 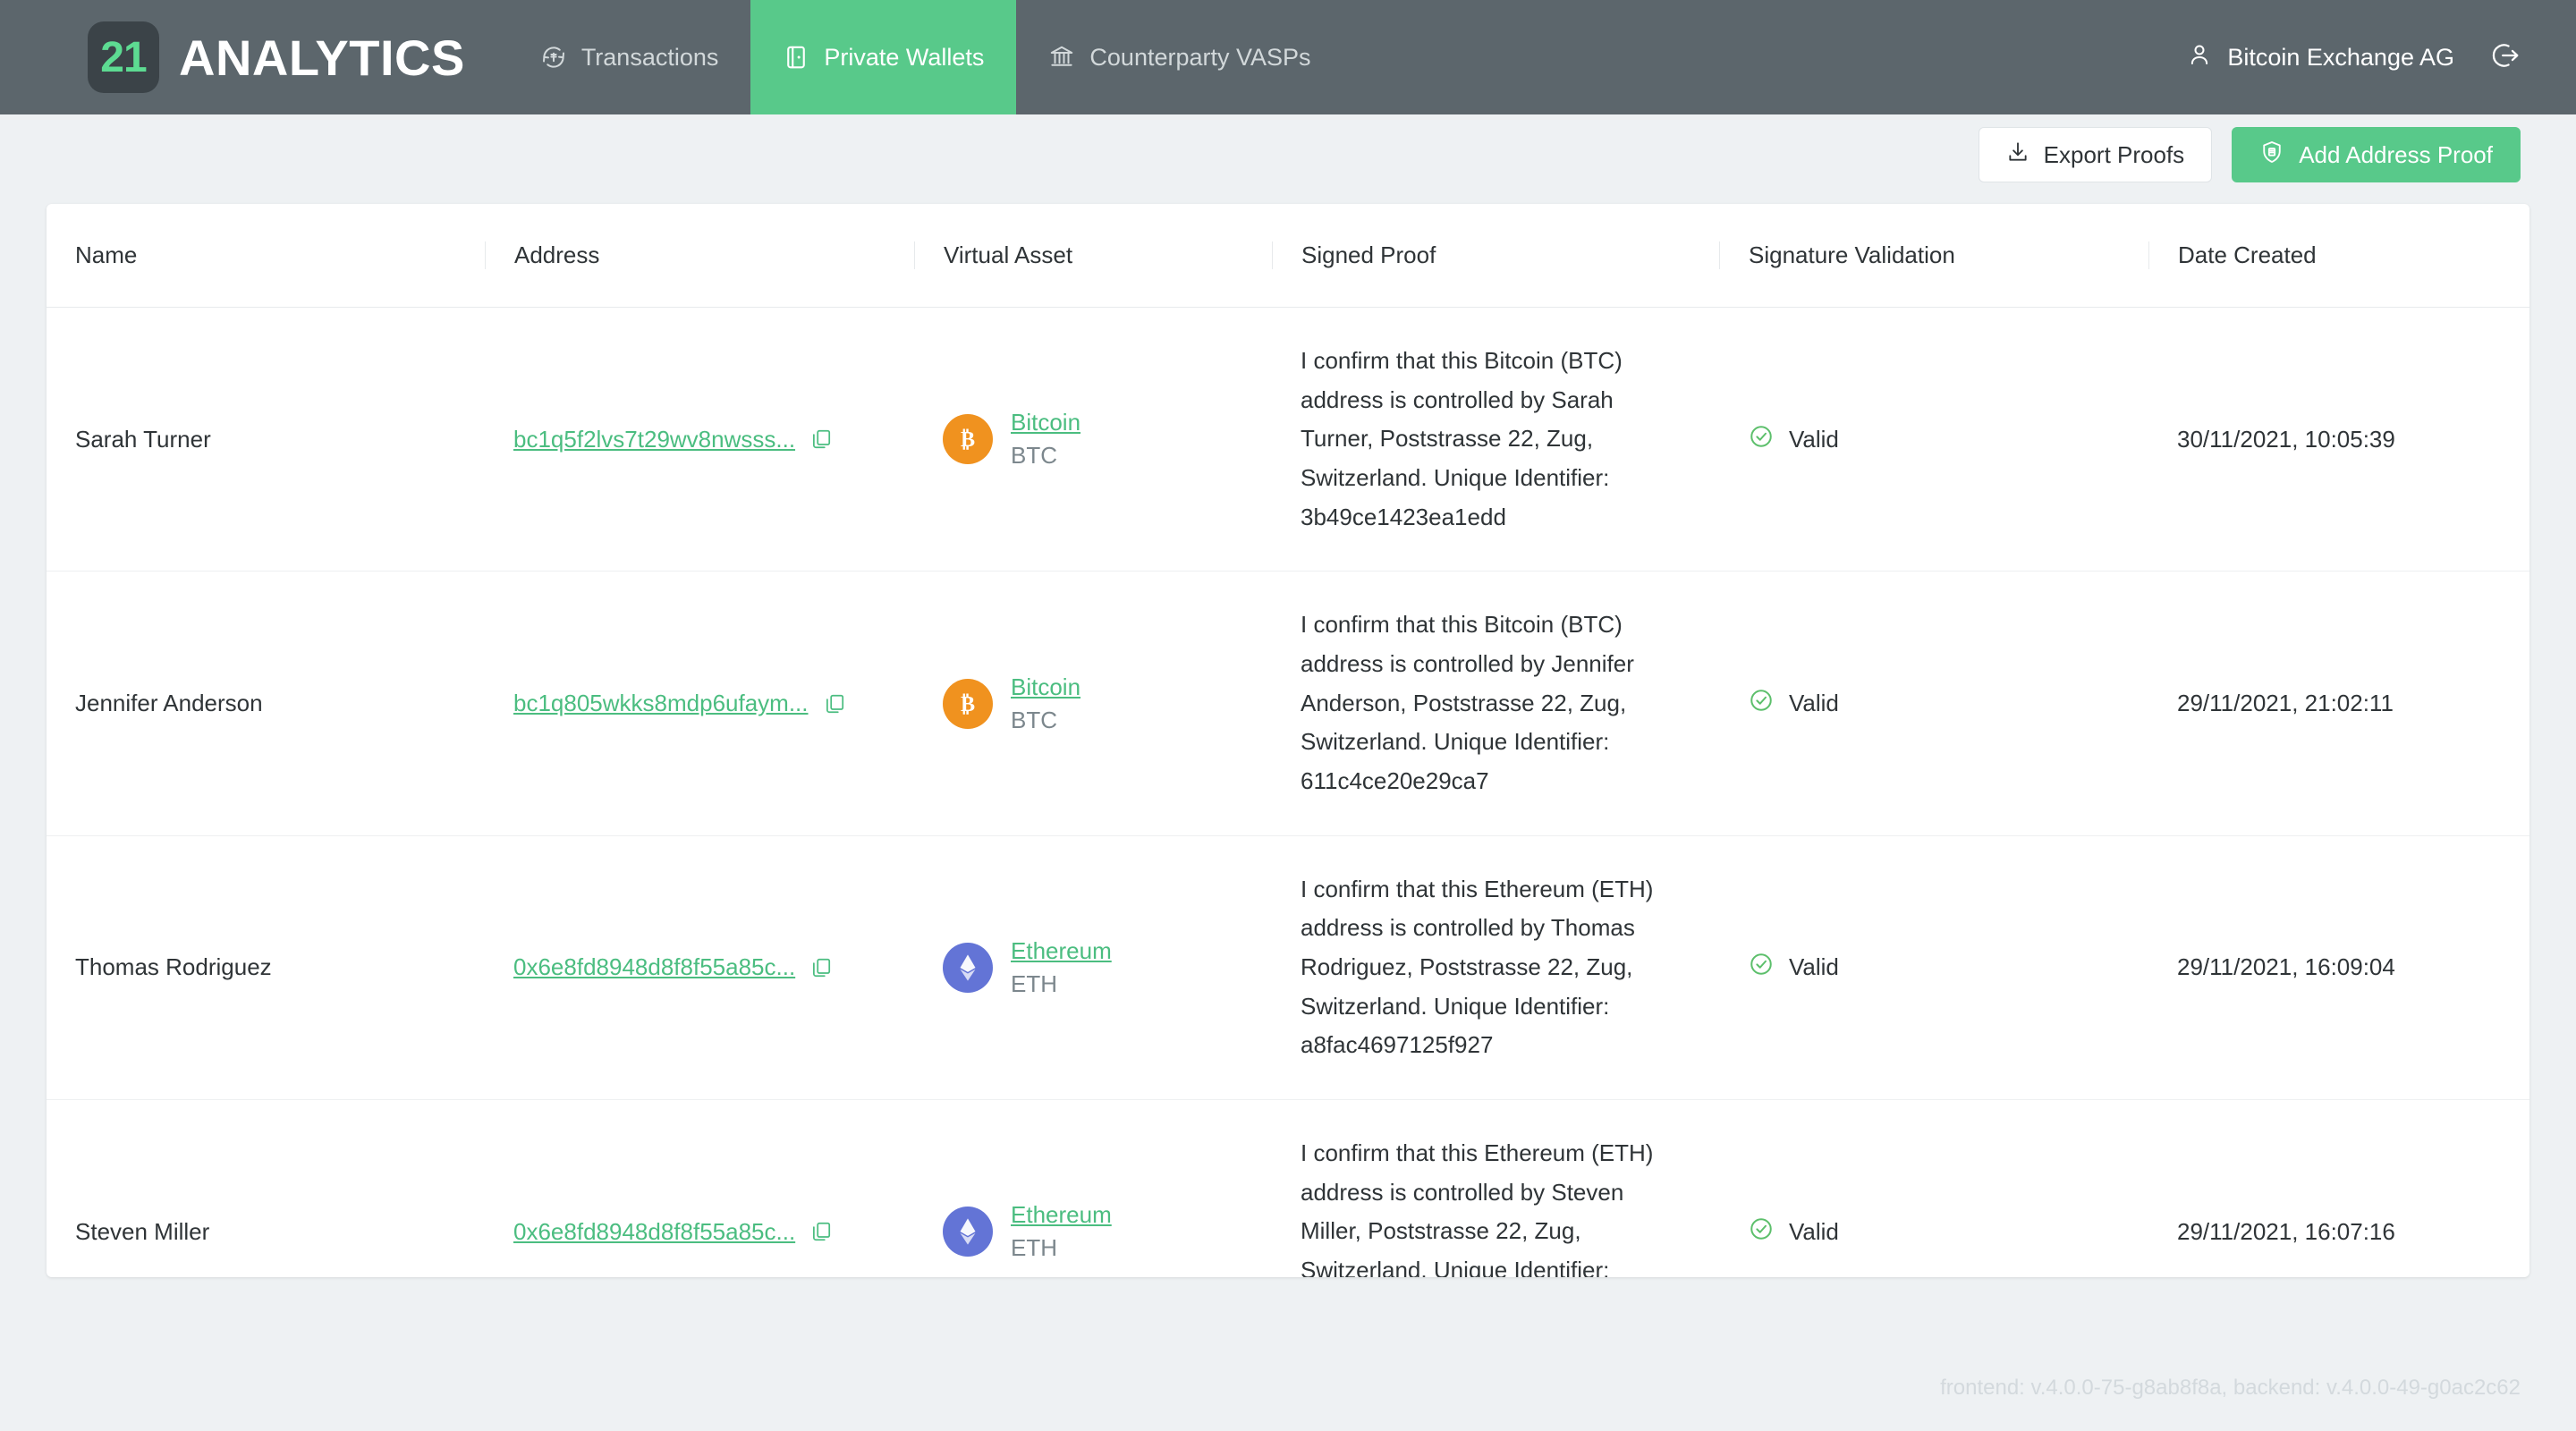 What do you see at coordinates (904, 57) in the screenshot?
I see `nav-label-private-wallets: Private Wallets` at bounding box center [904, 57].